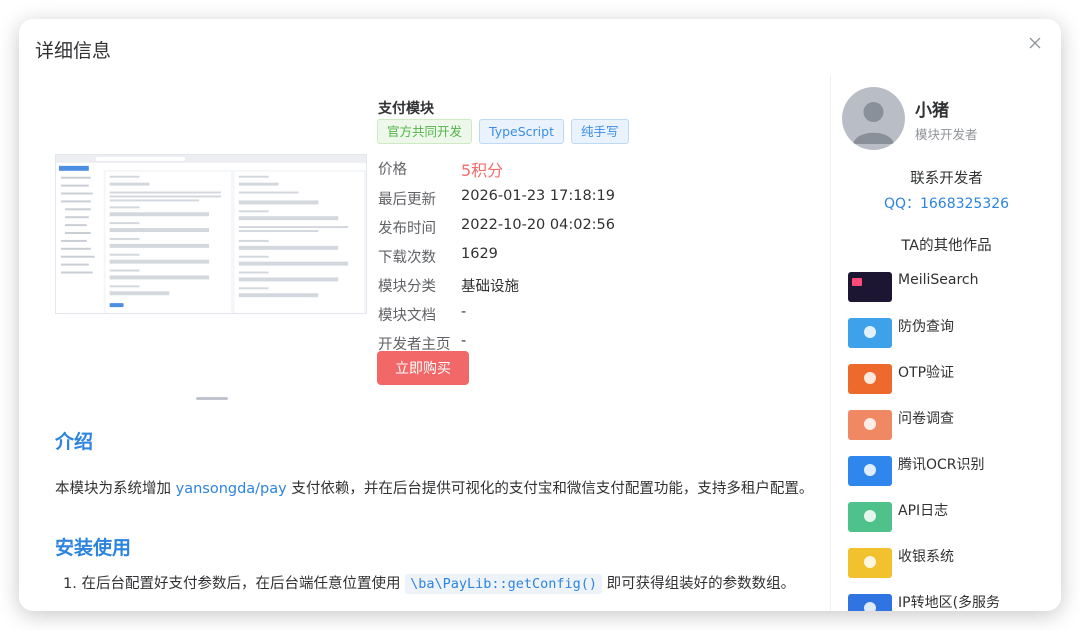  What do you see at coordinates (949, 603) in the screenshot?
I see `work-label: IP转地区(多服务` at bounding box center [949, 603].